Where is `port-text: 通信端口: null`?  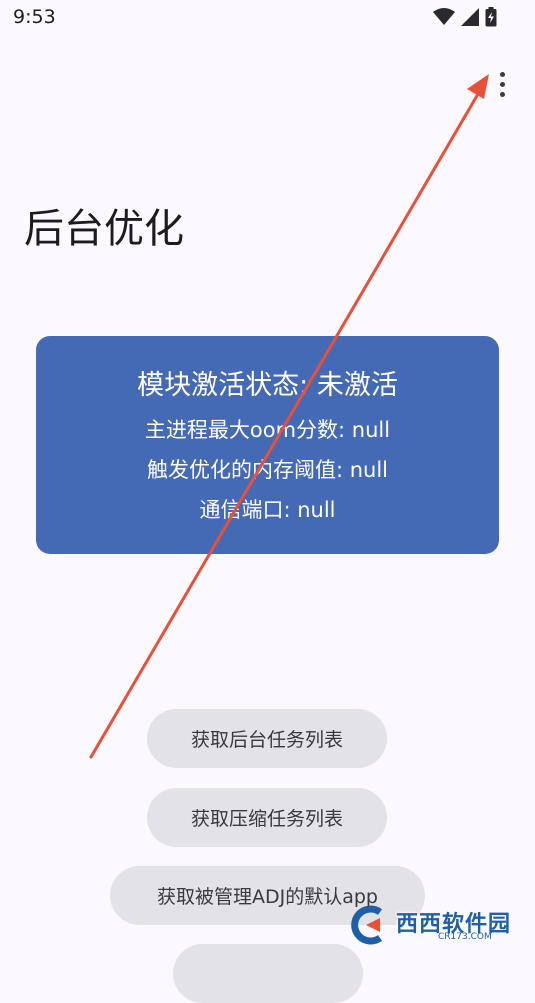
port-text: 通信端口: null is located at coordinates (267, 510).